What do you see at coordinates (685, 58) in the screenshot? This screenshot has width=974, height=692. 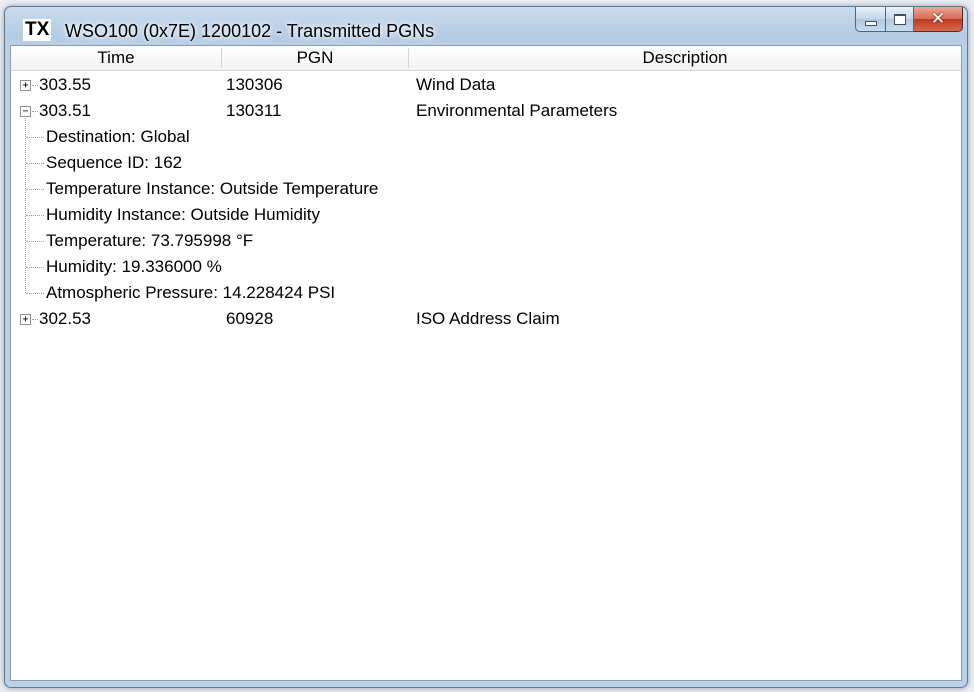 I see `column-header-description: Description` at bounding box center [685, 58].